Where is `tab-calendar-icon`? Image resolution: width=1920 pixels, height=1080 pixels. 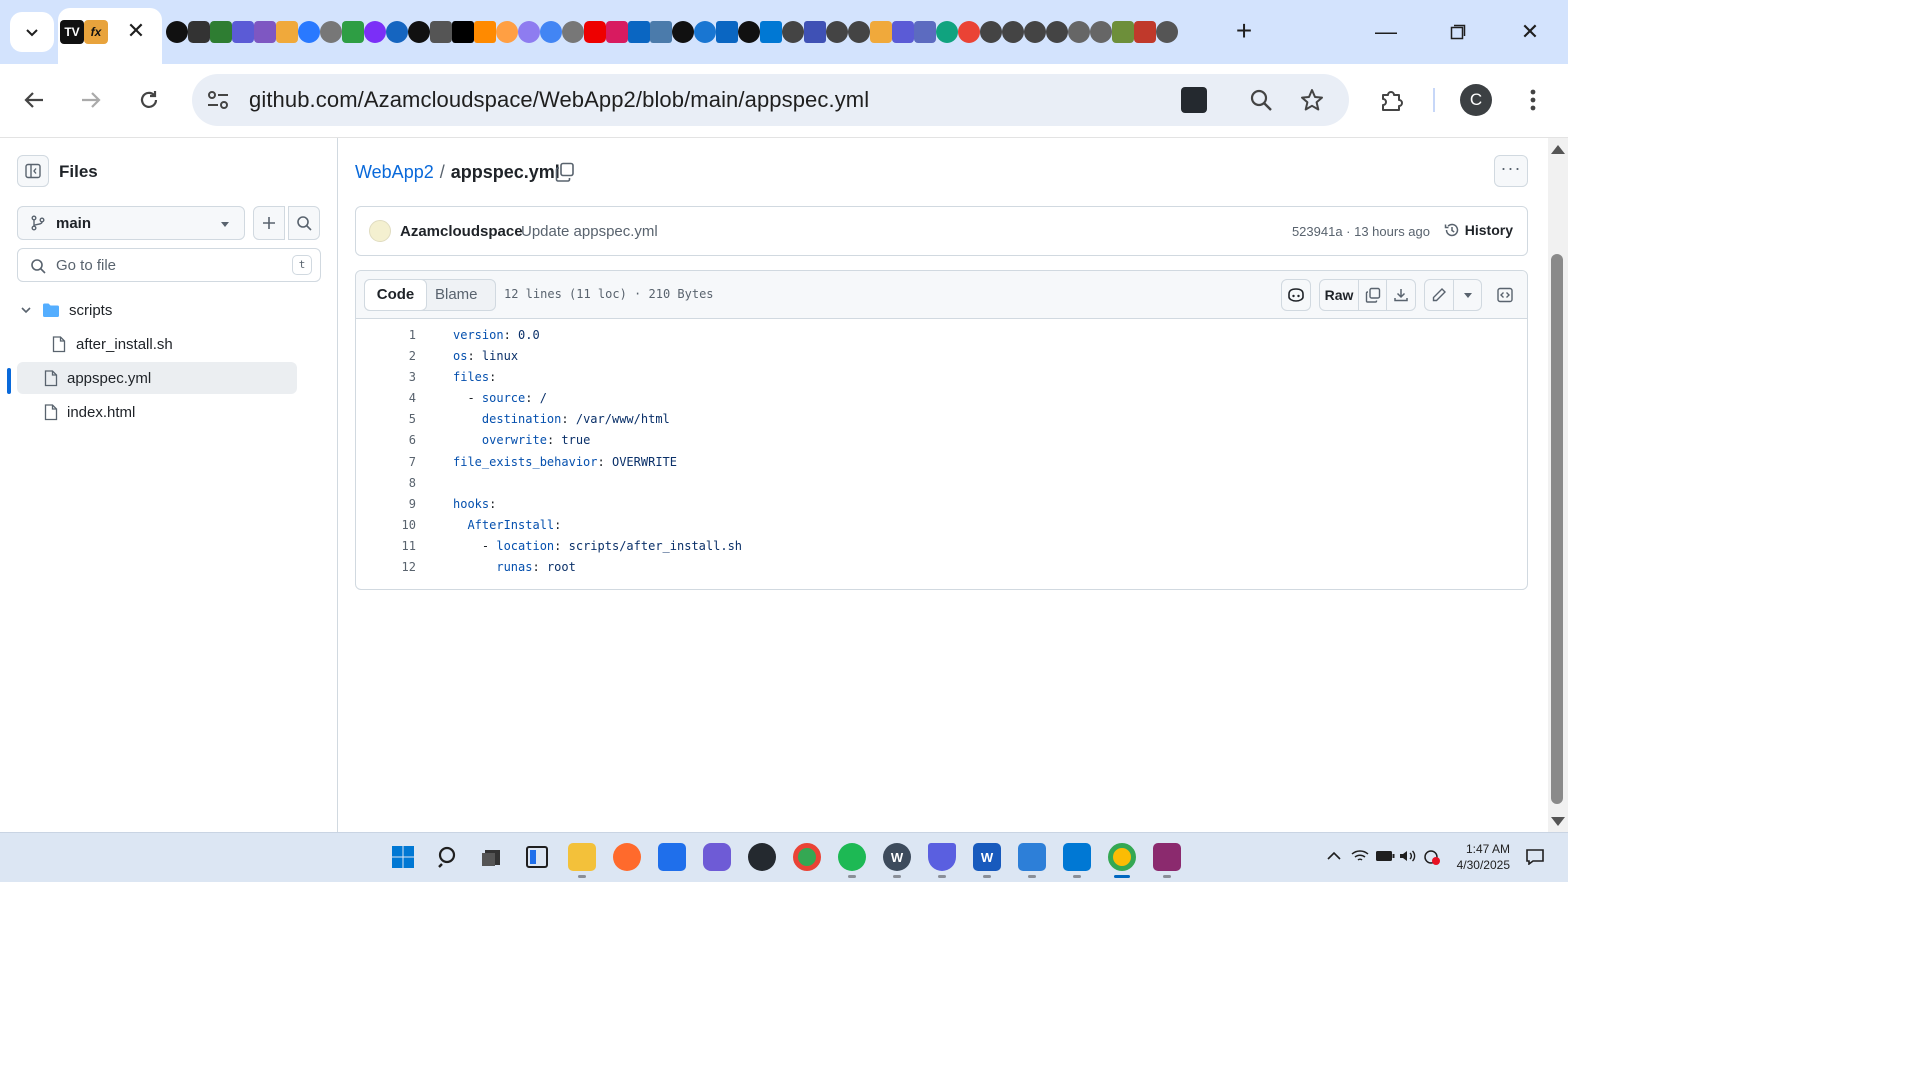 tab-calendar-icon is located at coordinates (265, 32).